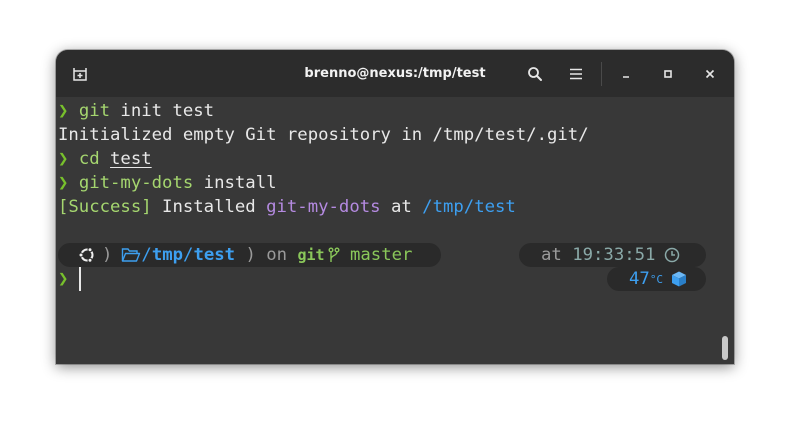 The width and height of the screenshot is (790, 426). Describe the element at coordinates (601, 74) in the screenshot. I see `titlebar-separator` at that location.